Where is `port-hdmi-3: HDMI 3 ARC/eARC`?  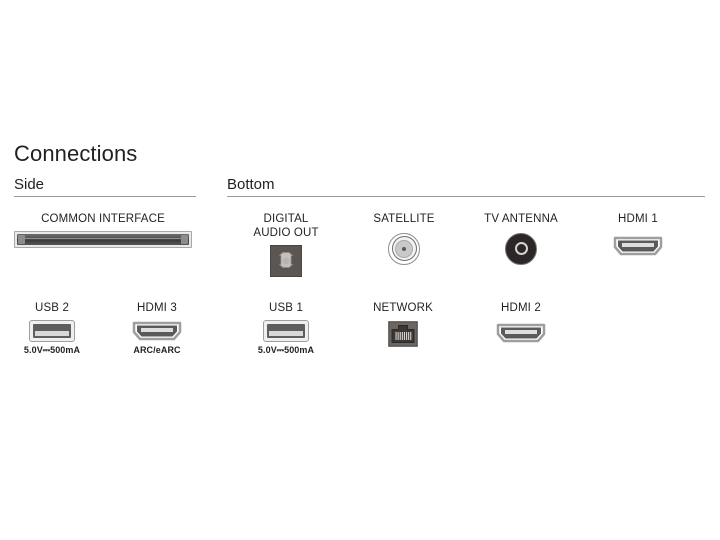 port-hdmi-3: HDMI 3 ARC/eARC is located at coordinates (157, 329).